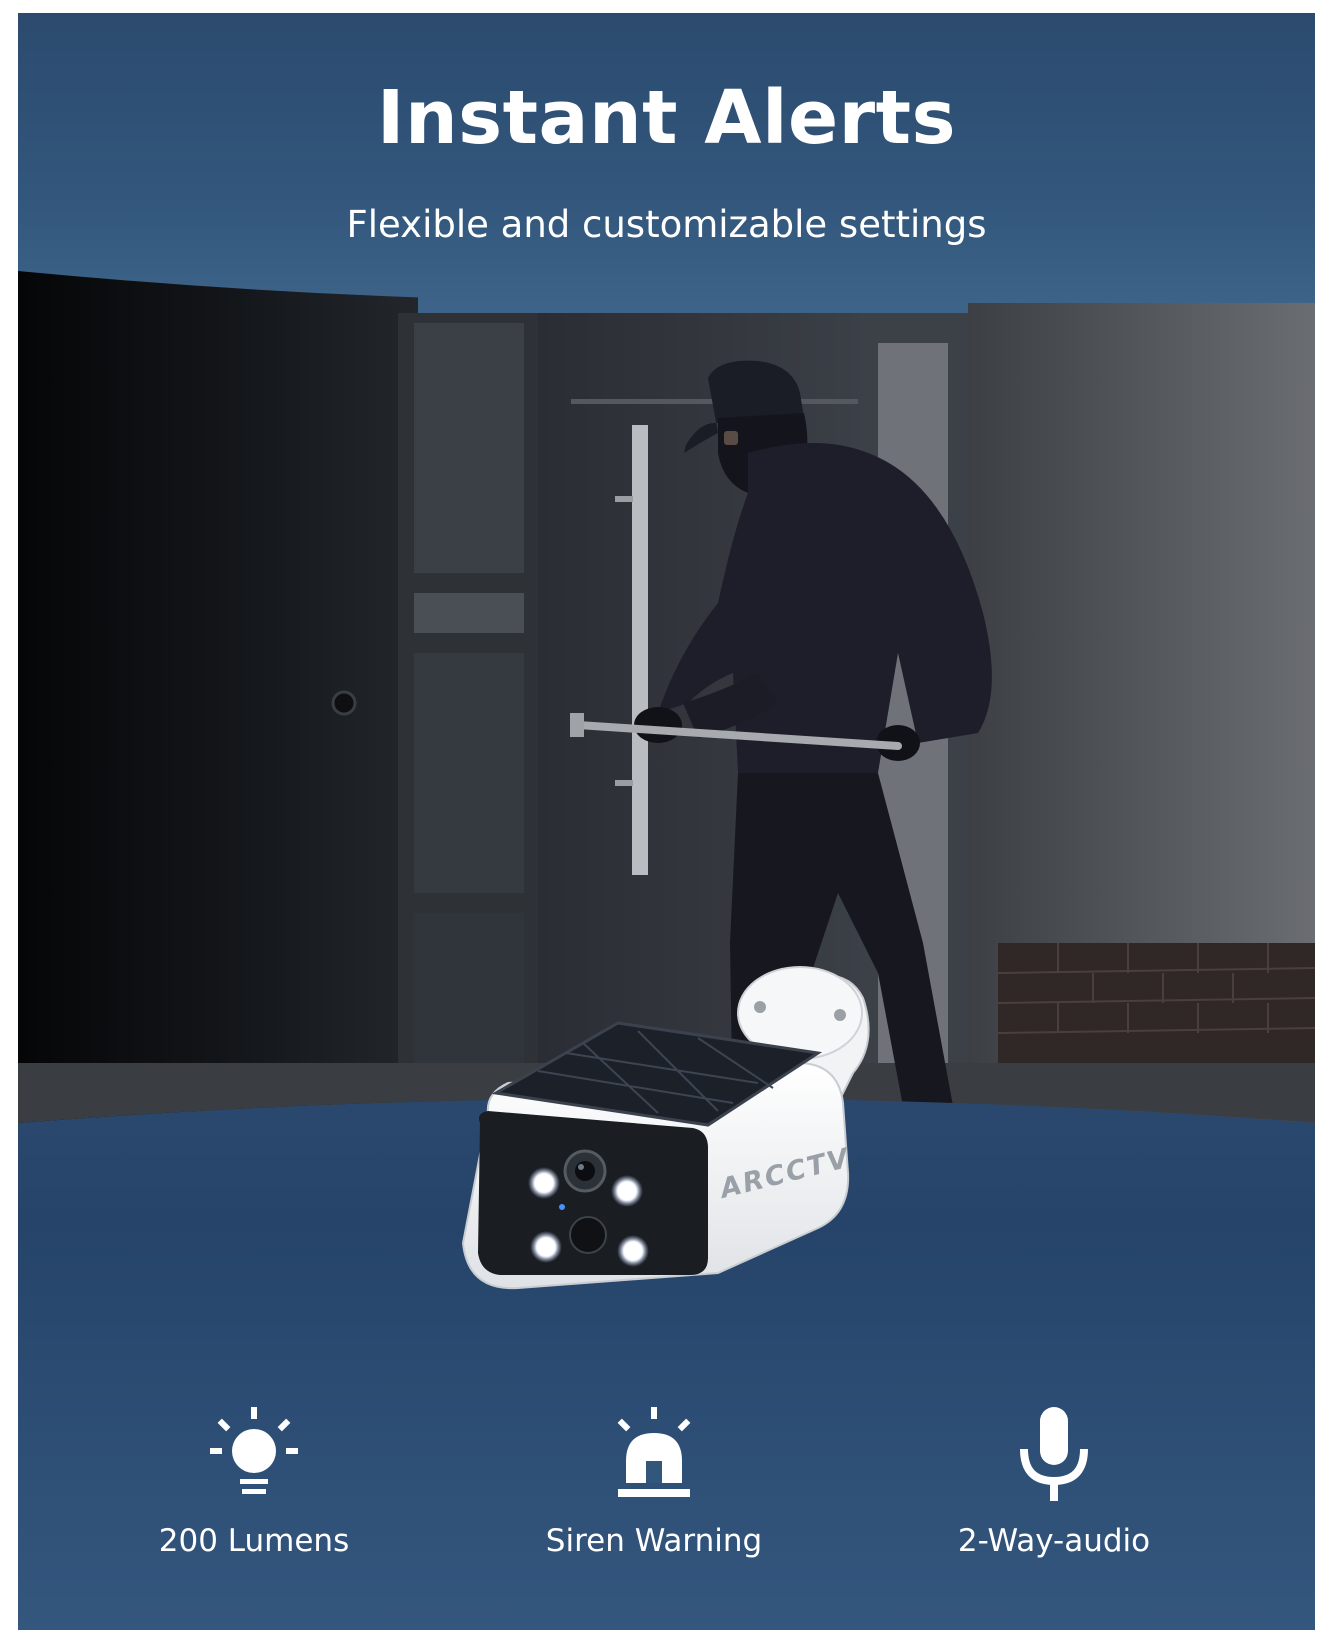  I want to click on feature-audio: 2-Way-audio, so click(1054, 1482).